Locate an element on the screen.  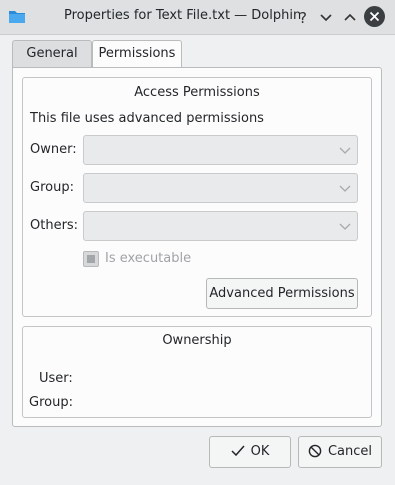
checkbox-partial-mark is located at coordinates (91, 259).